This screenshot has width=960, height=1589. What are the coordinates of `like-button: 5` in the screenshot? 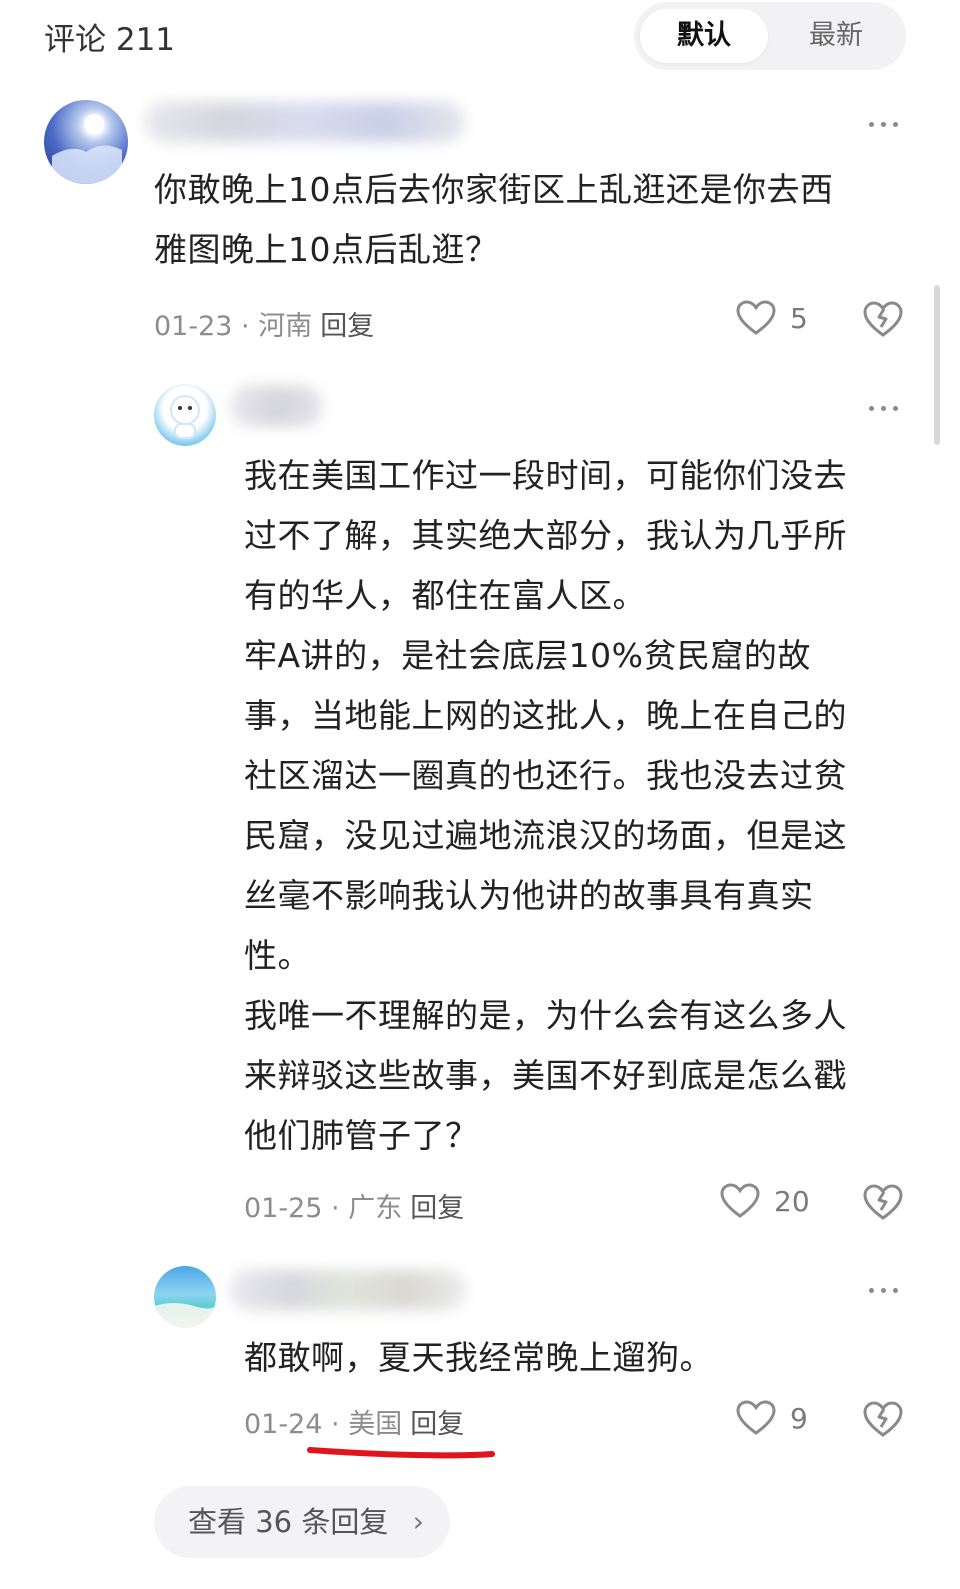 It's located at (772, 318).